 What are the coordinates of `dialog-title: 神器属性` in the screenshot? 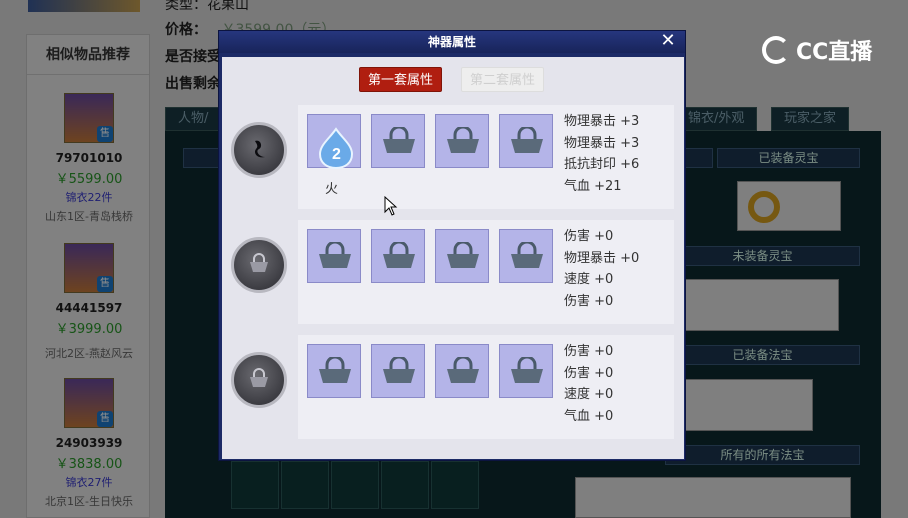 It's located at (451, 42).